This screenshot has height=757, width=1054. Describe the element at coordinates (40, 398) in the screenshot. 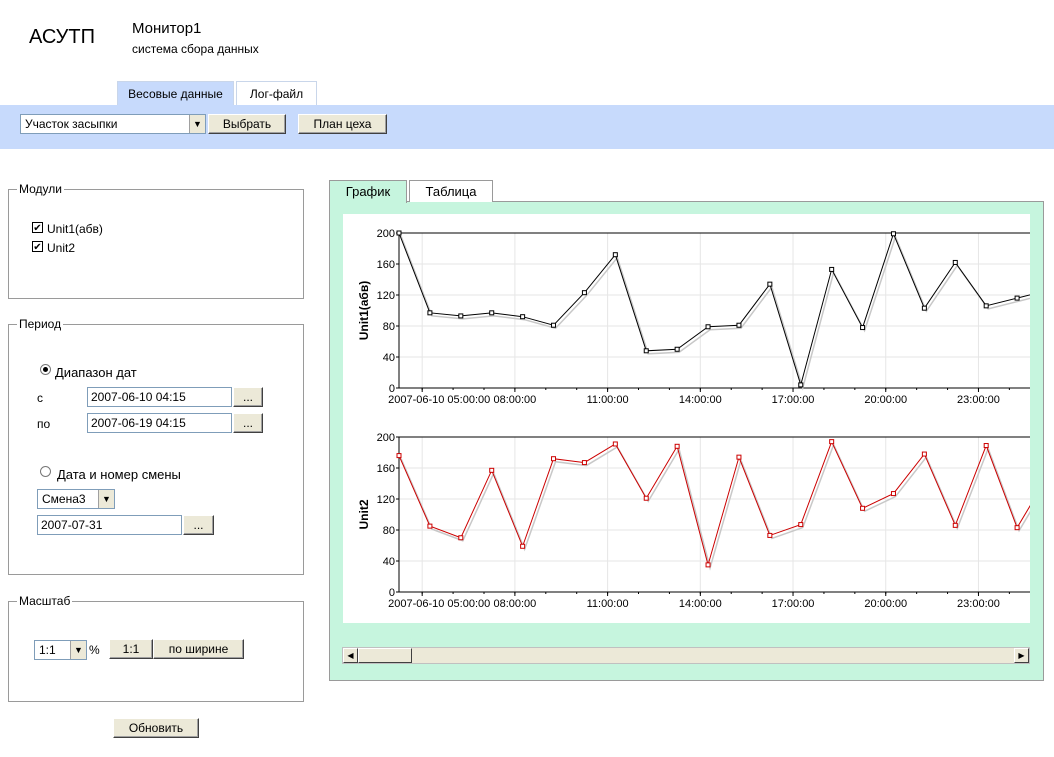

I see `from-label: с` at that location.